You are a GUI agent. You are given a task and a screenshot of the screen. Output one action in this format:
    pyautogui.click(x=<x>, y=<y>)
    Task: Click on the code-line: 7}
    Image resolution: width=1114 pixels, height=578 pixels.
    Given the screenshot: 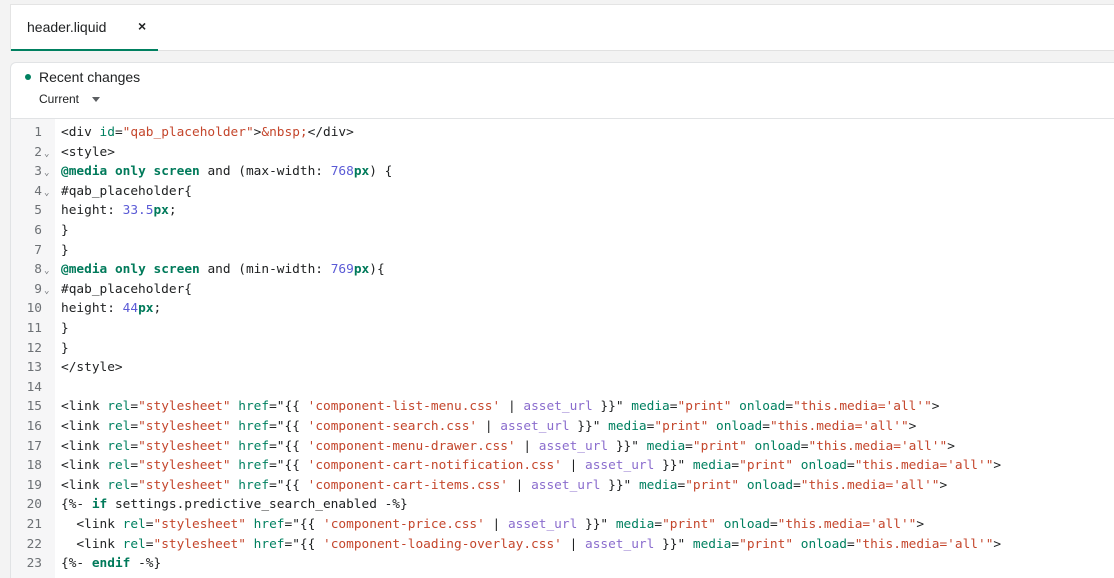 What is the action you would take?
    pyautogui.click(x=562, y=251)
    